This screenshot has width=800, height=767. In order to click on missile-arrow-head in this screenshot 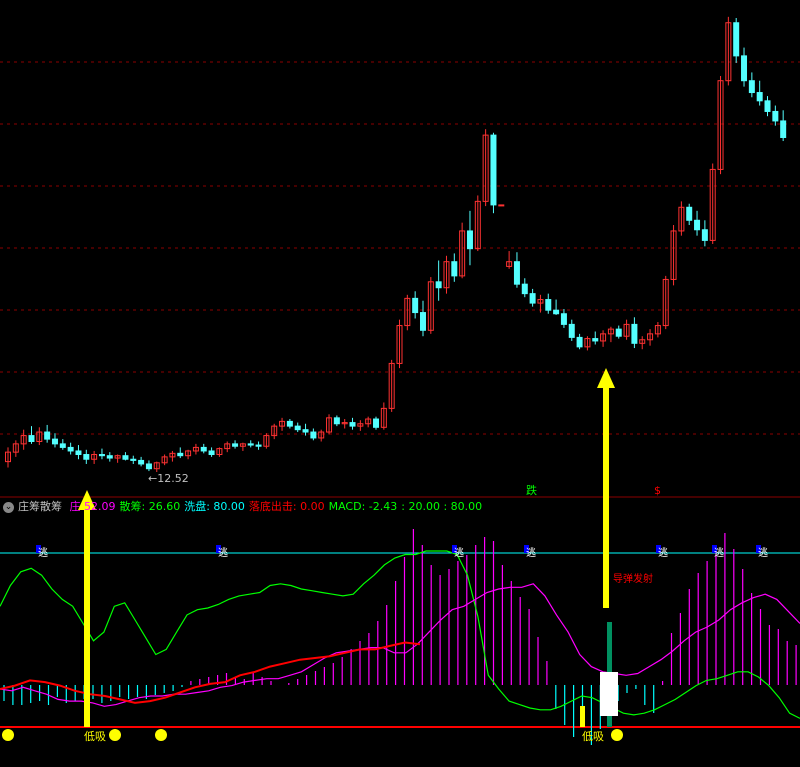, I will do `click(606, 378)`.